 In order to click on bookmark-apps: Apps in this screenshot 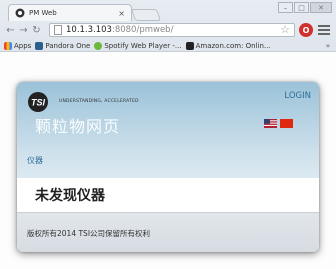, I will do `click(18, 45)`.